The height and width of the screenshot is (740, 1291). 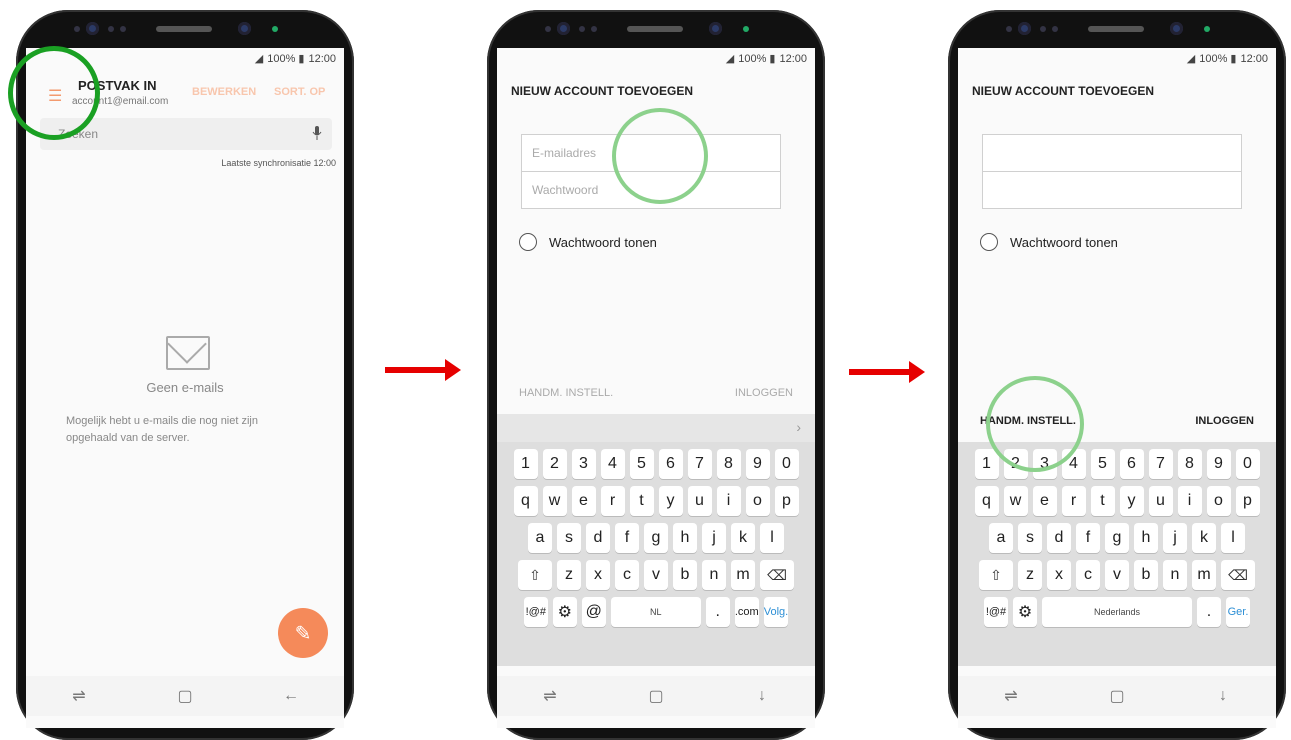 I want to click on search-input: Zoeken, so click(x=186, y=134).